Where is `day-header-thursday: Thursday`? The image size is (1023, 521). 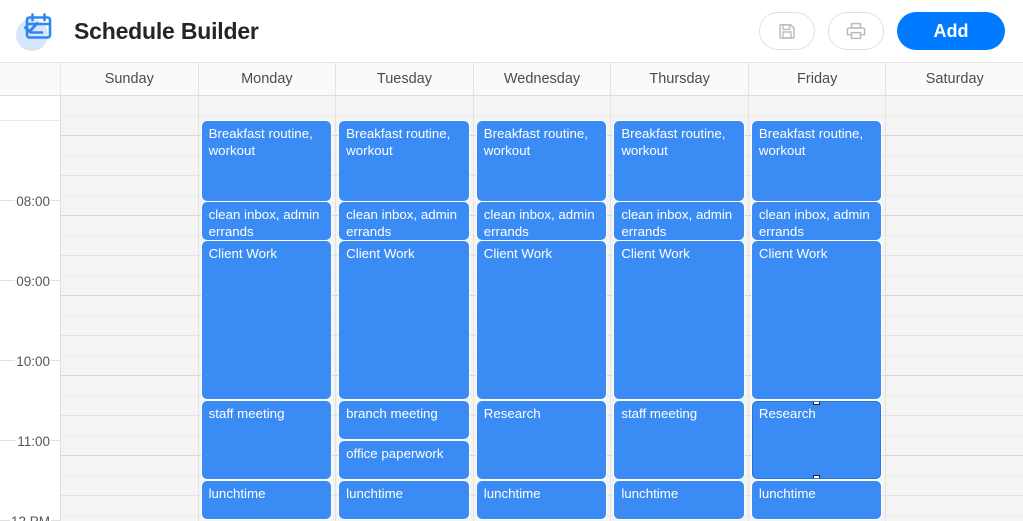 day-header-thursday: Thursday is located at coordinates (680, 79).